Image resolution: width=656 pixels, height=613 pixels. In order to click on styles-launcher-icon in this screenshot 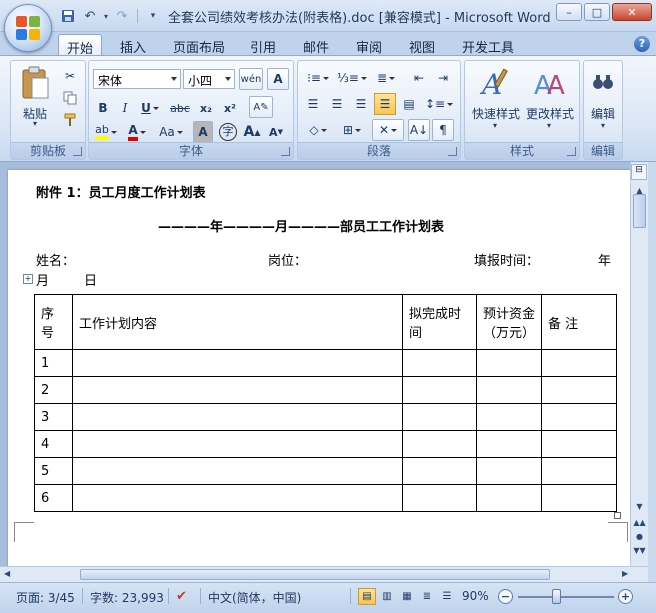, I will do `click(571, 151)`.